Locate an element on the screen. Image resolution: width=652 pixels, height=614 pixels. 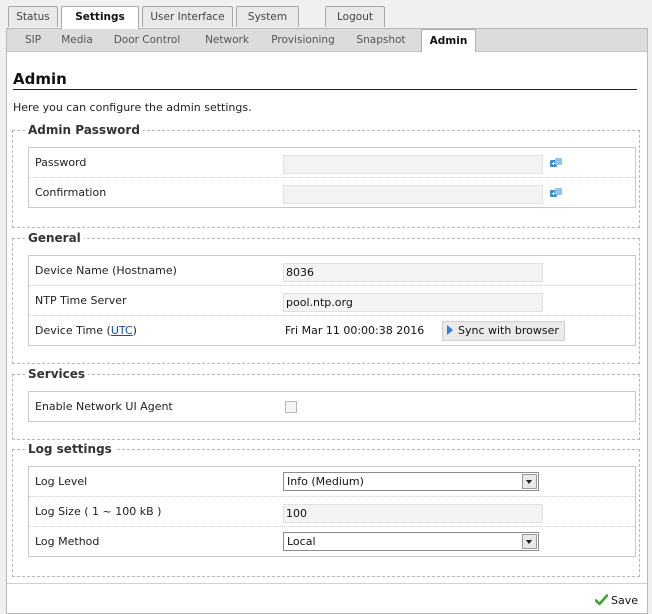
save-button: Save is located at coordinates (616, 600).